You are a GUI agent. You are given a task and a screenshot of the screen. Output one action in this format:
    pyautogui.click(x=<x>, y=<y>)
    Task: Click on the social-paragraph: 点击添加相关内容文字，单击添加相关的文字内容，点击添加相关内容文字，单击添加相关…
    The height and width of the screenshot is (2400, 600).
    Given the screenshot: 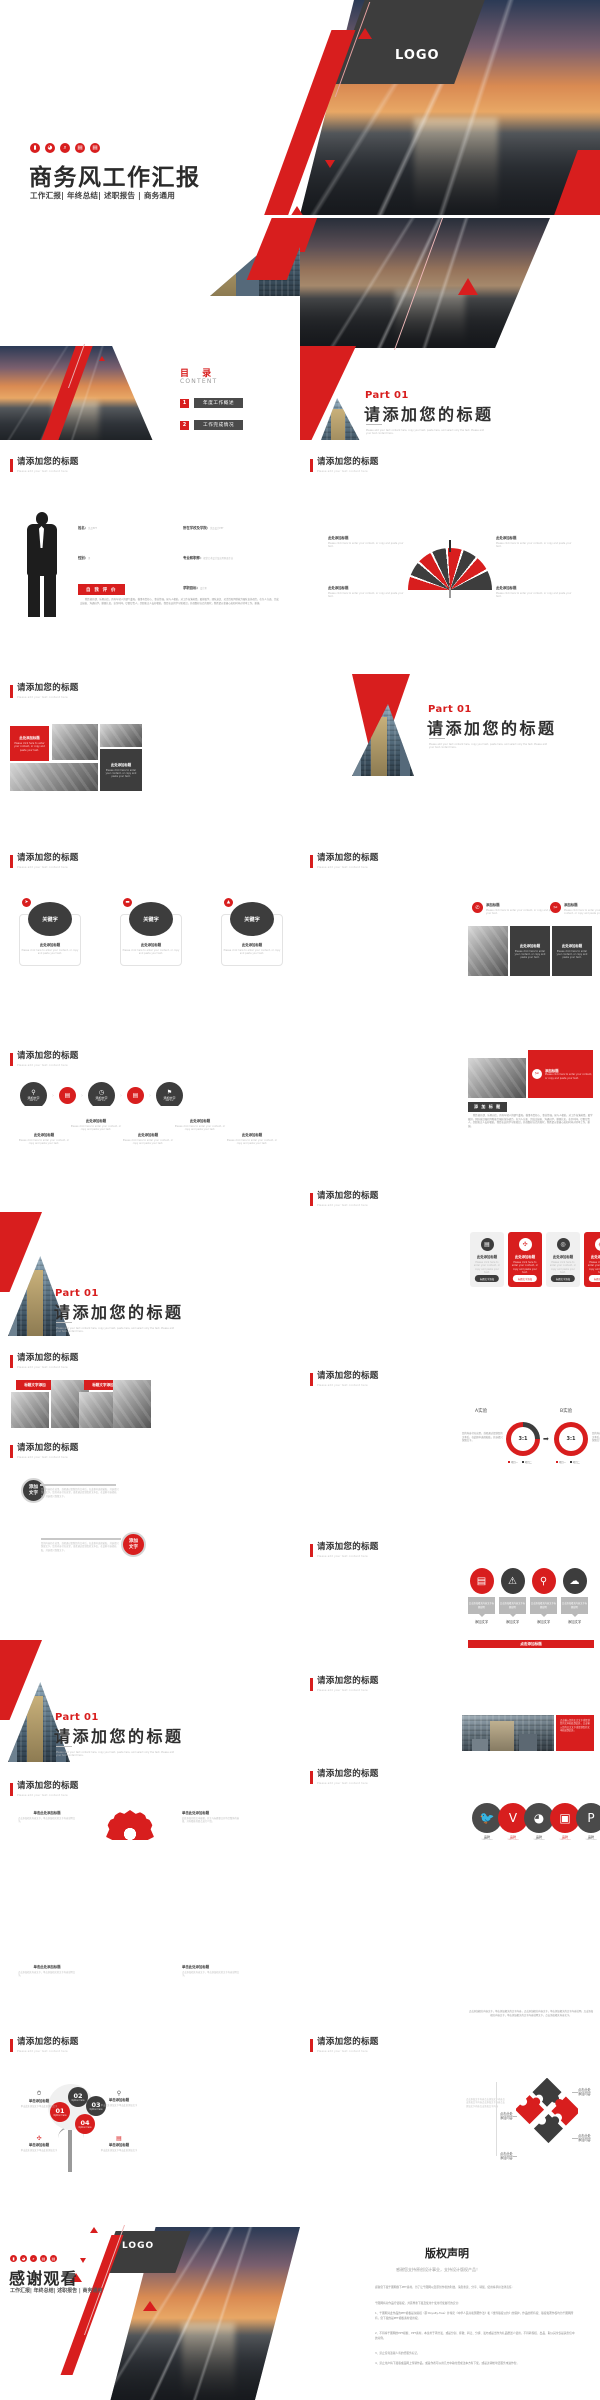 What is the action you would take?
    pyautogui.click(x=531, y=2013)
    